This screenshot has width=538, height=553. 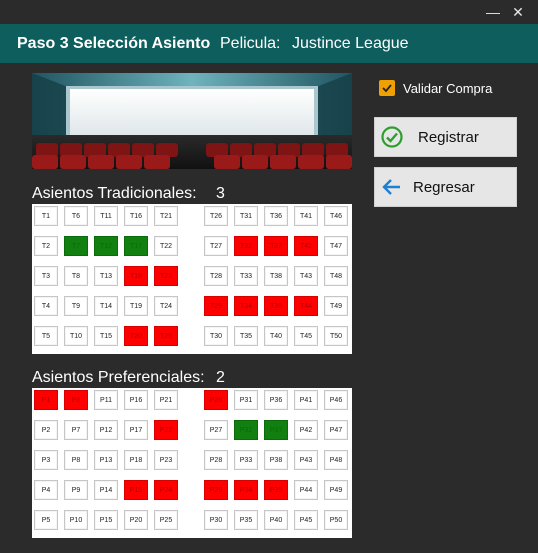 I want to click on seat-p22: P22, so click(x=166, y=430).